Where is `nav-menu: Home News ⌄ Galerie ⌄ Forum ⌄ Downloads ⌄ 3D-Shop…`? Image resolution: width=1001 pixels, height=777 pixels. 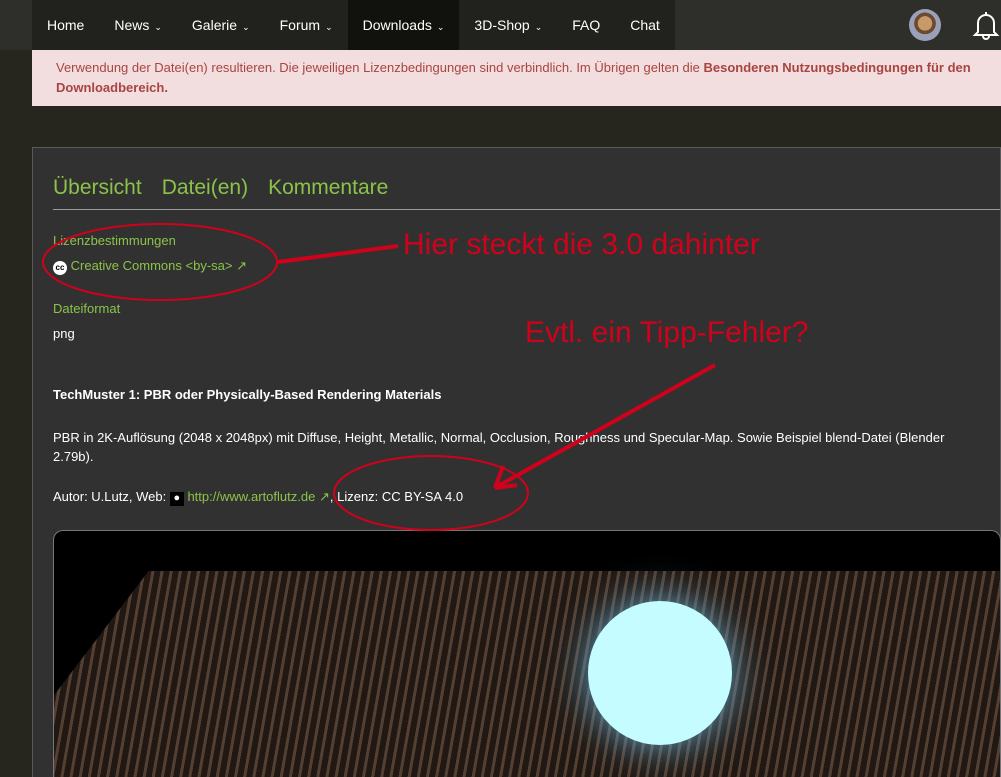 nav-menu: Home News ⌄ Galerie ⌄ Forum ⌄ Downloads ⌄ 3D-Shop… is located at coordinates (353, 25).